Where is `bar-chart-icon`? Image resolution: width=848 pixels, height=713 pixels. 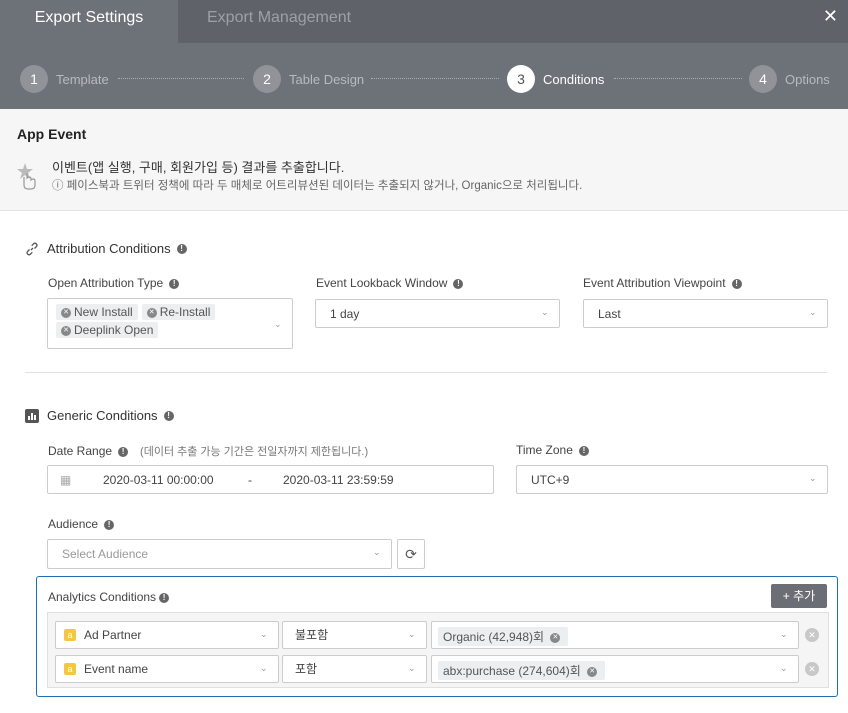
bar-chart-icon is located at coordinates (32, 415).